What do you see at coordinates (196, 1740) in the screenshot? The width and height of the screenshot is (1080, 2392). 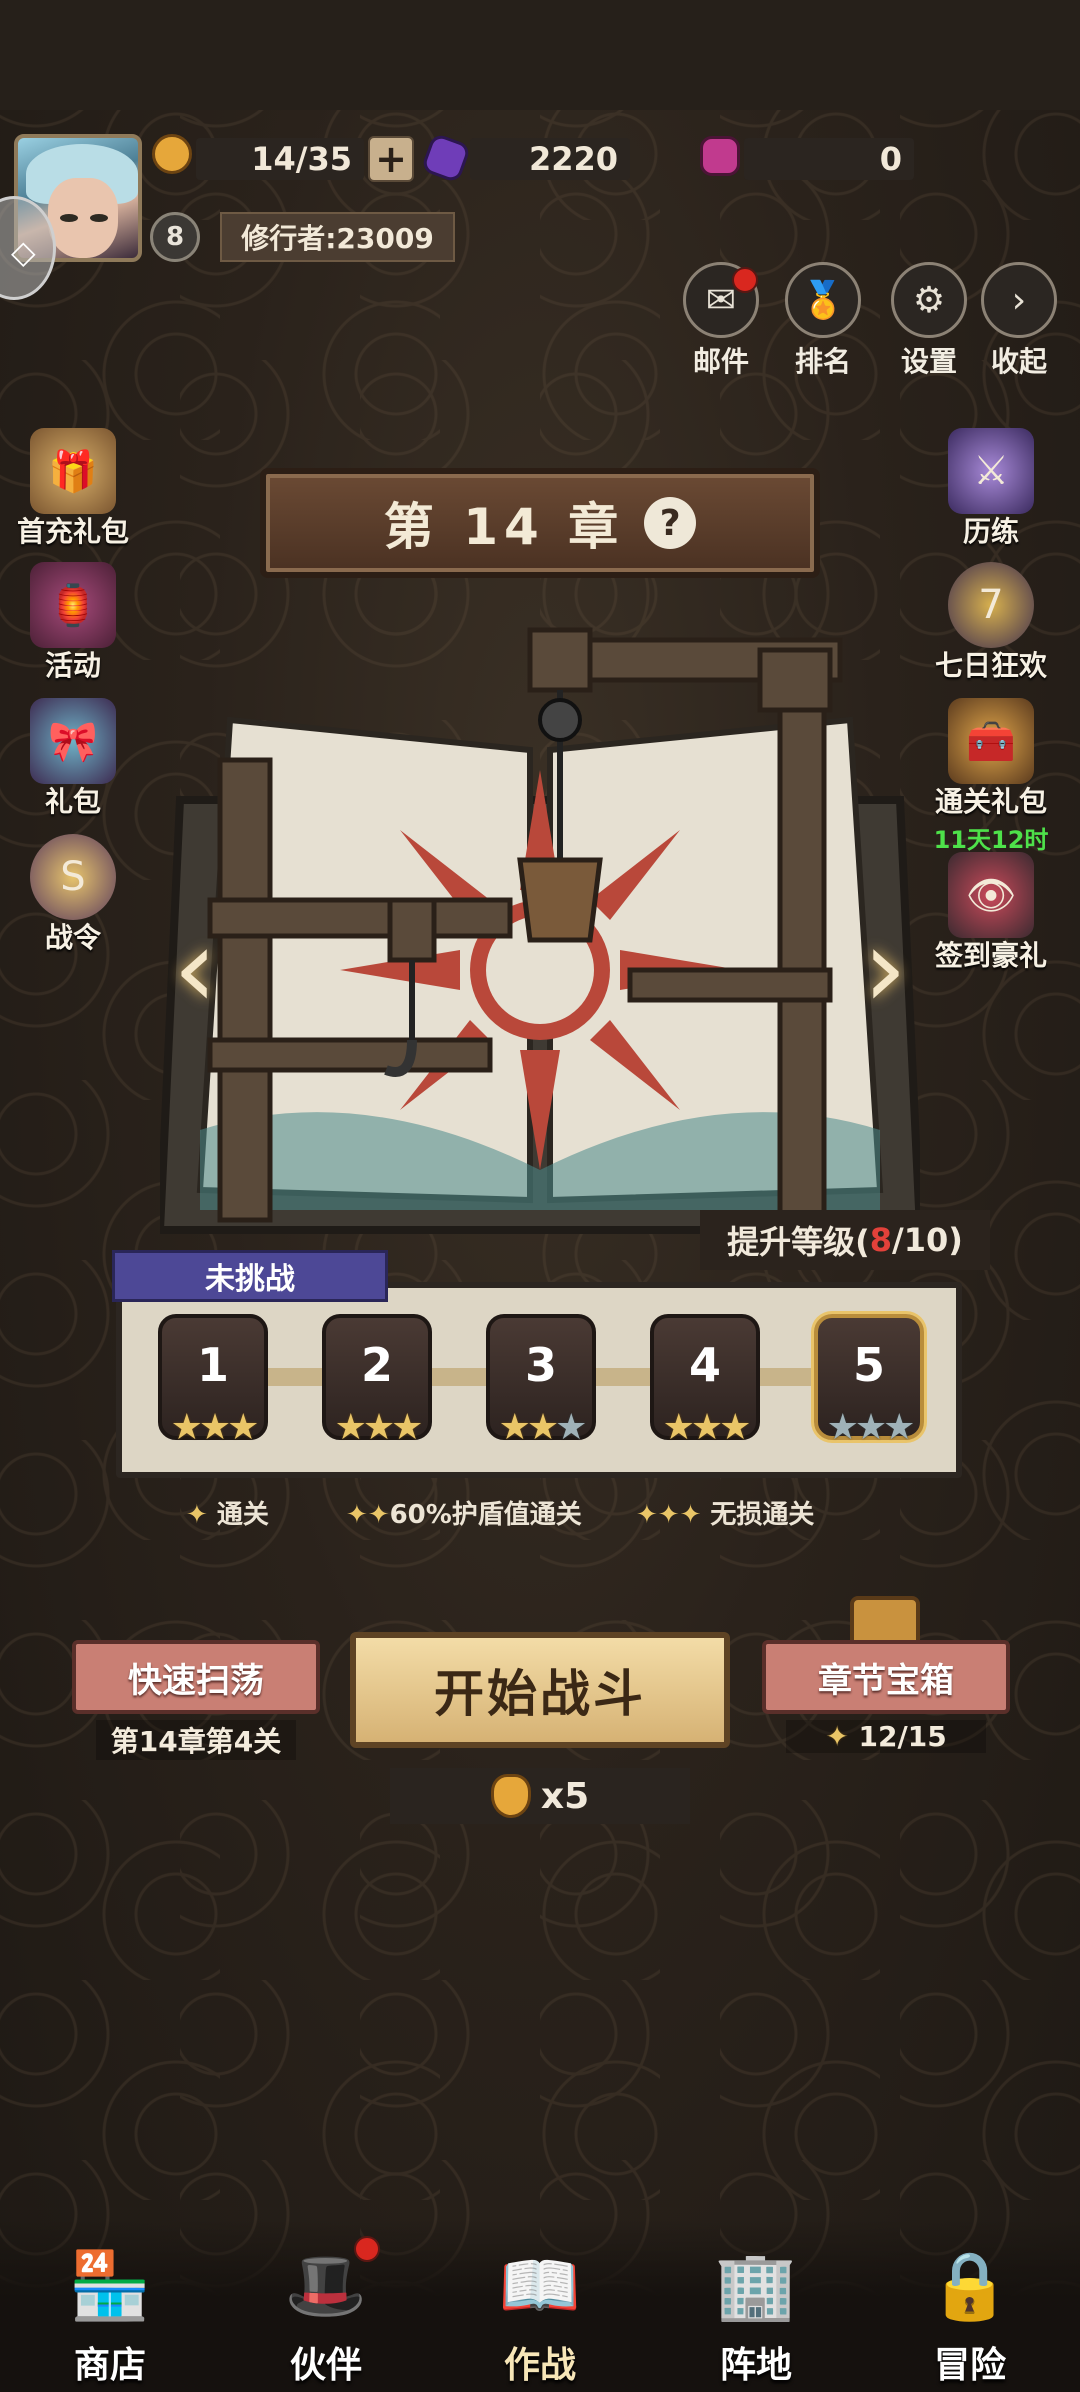 I see `quick-sweep-target: 第14章第4关` at bounding box center [196, 1740].